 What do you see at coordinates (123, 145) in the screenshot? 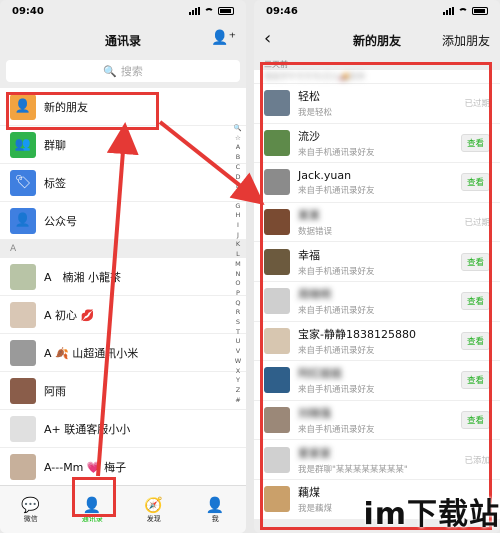
I see `shortcut-item: 👥 群聊` at bounding box center [123, 145].